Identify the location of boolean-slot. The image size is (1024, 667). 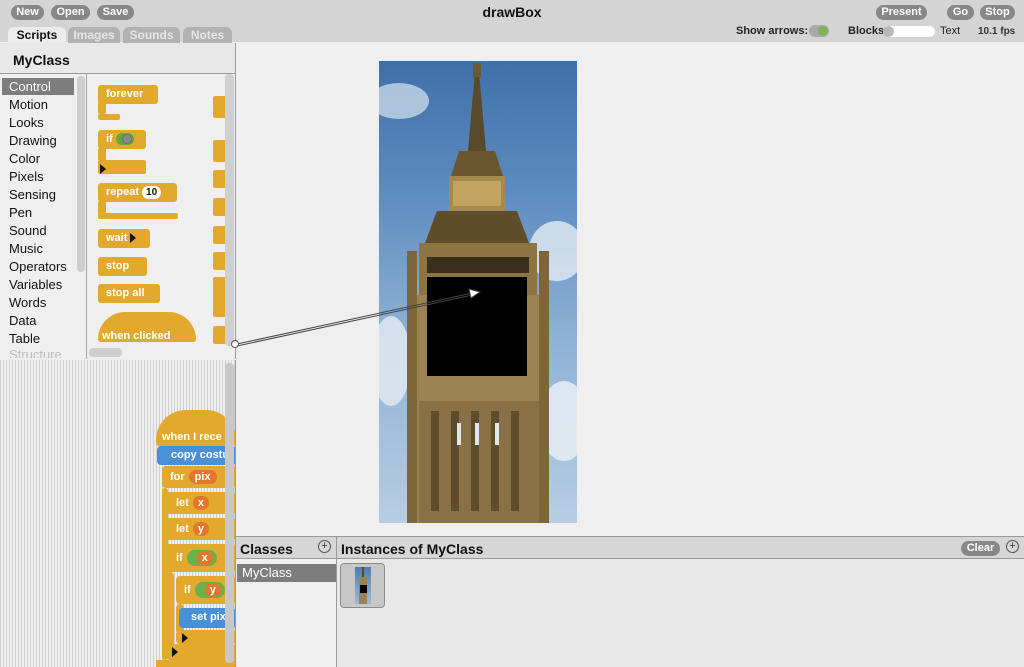
(124, 139).